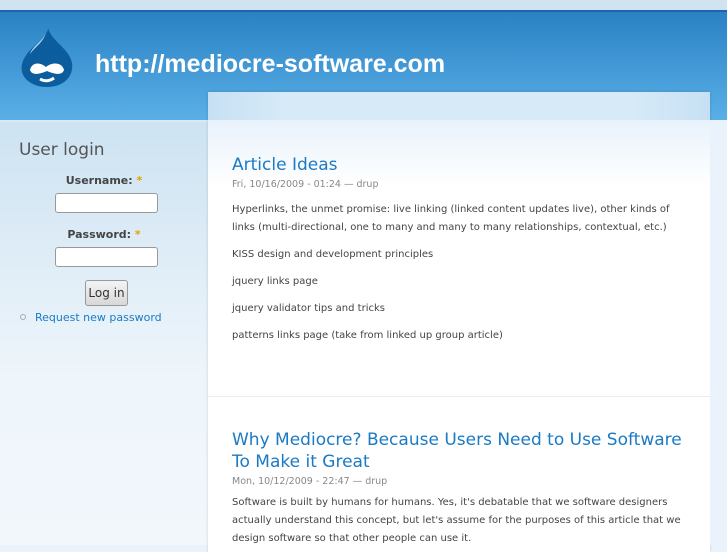 This screenshot has width=727, height=552. What do you see at coordinates (270, 64) in the screenshot?
I see `site-name-link: http://mediocre-software.com` at bounding box center [270, 64].